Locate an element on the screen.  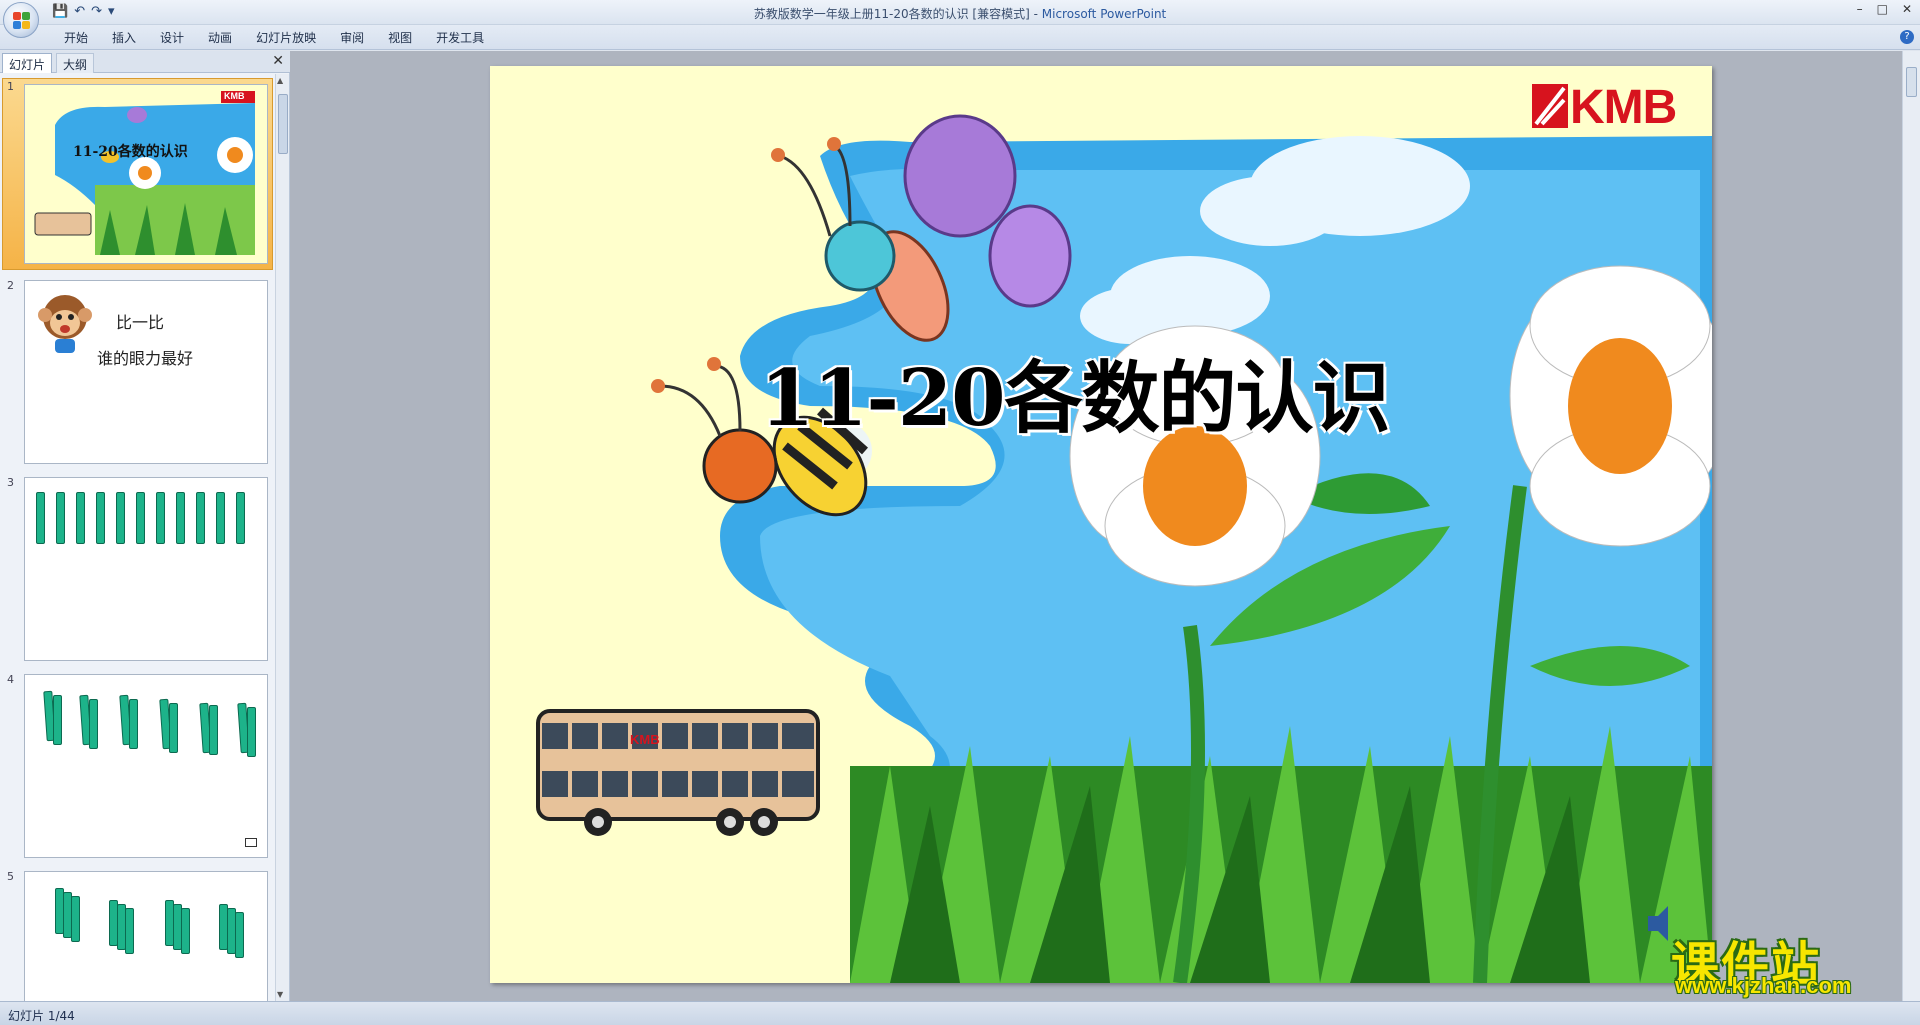
thumbnail-1-art is located at coordinates (144, 173).